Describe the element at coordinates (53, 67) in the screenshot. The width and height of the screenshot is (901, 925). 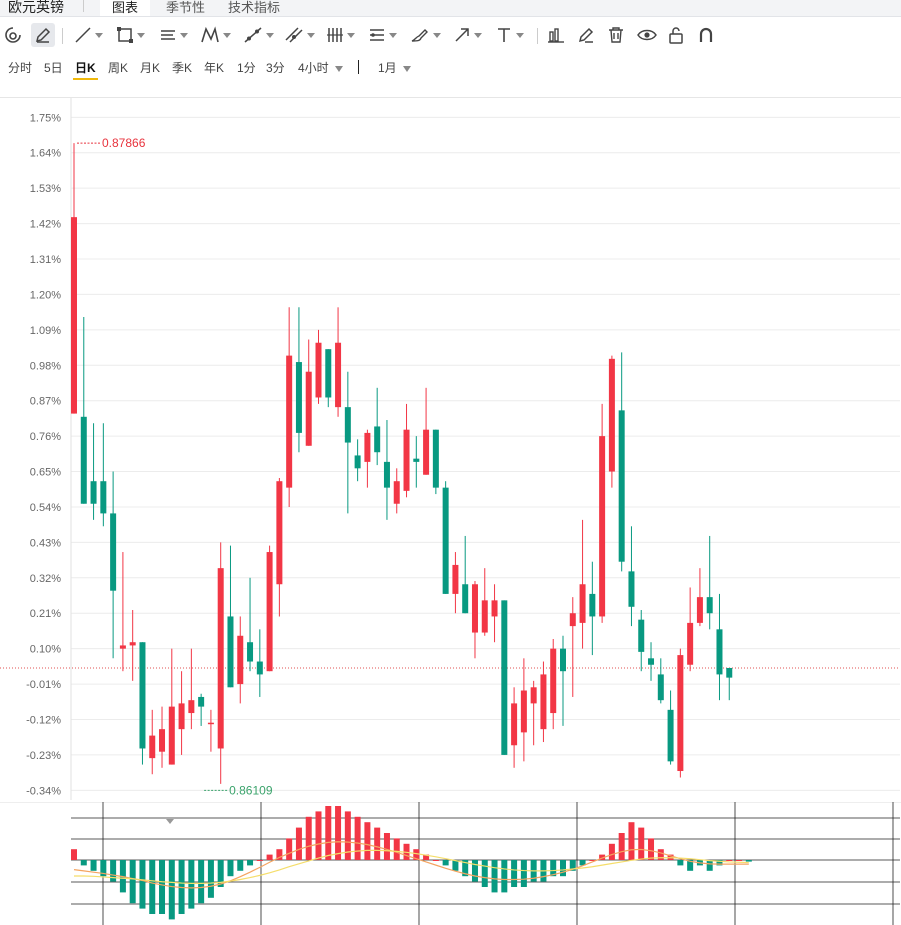
I see `period-5day: 5日` at that location.